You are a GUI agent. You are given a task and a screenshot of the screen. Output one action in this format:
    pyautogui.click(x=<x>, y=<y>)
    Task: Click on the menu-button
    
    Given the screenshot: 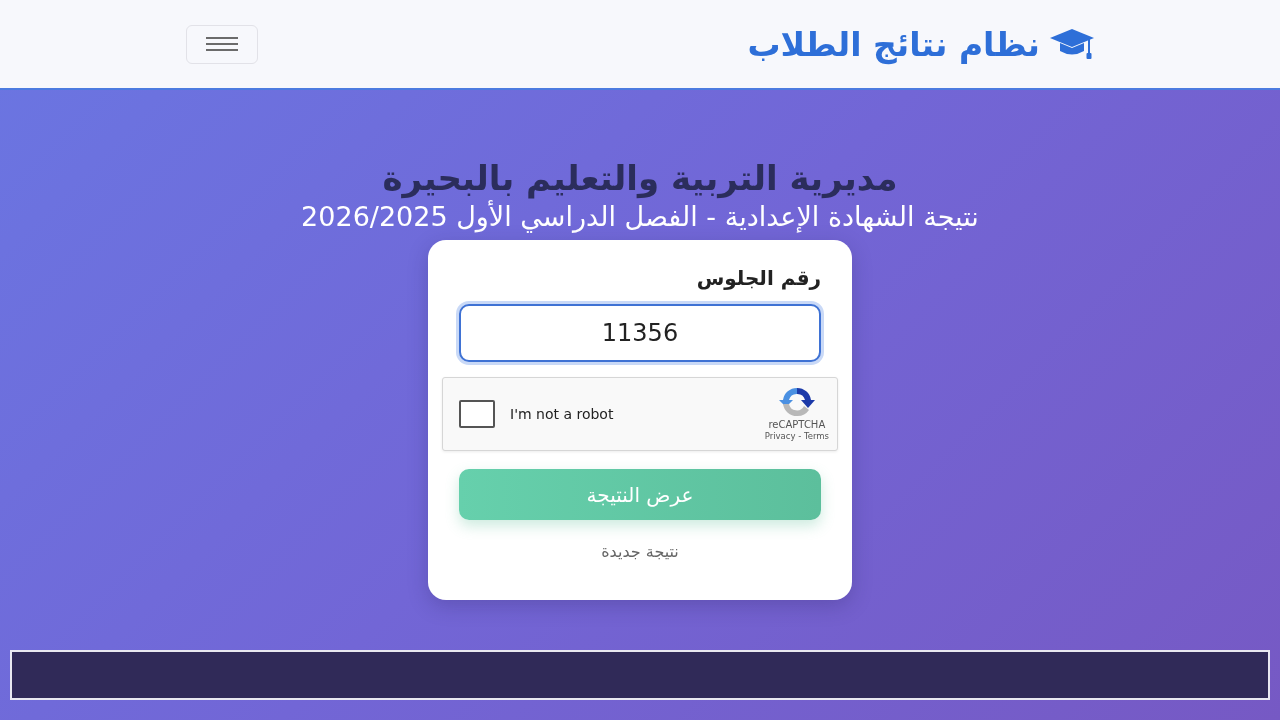 What is the action you would take?
    pyautogui.click(x=222, y=44)
    